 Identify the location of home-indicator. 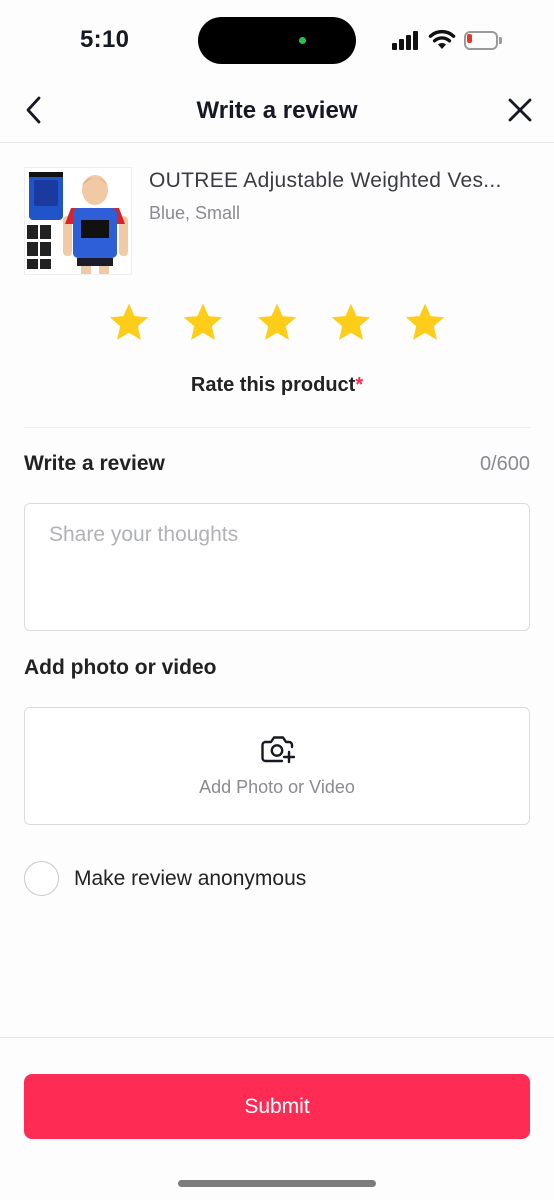
(277, 1183).